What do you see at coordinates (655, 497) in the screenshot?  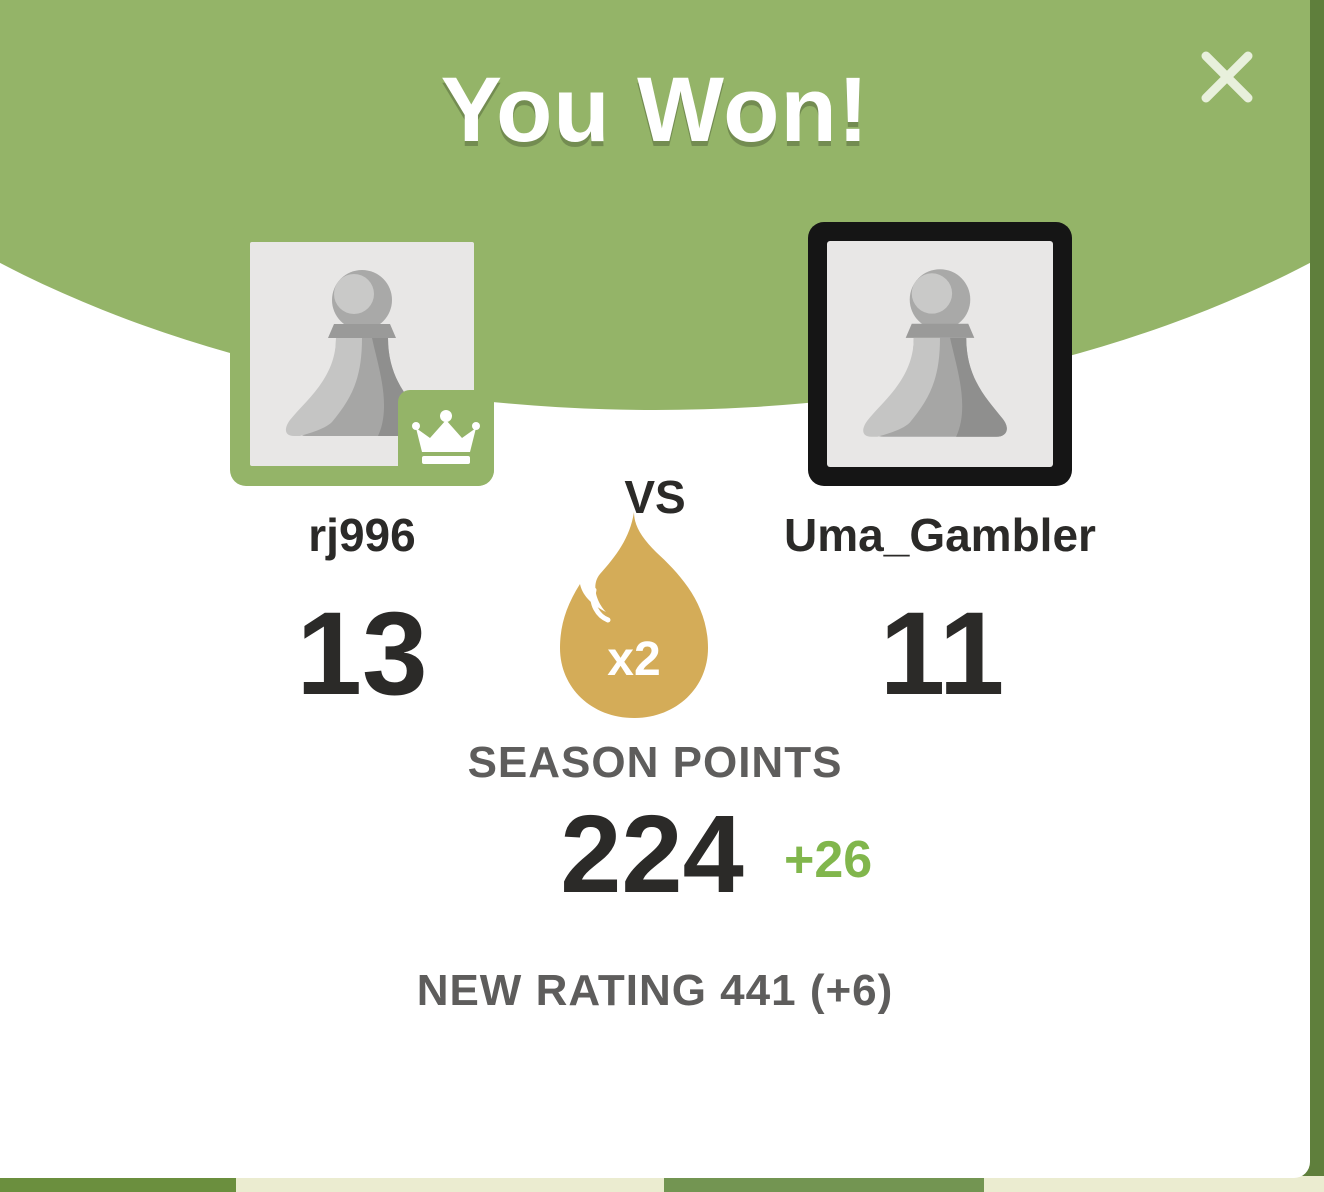 I see `versus-label: VS` at bounding box center [655, 497].